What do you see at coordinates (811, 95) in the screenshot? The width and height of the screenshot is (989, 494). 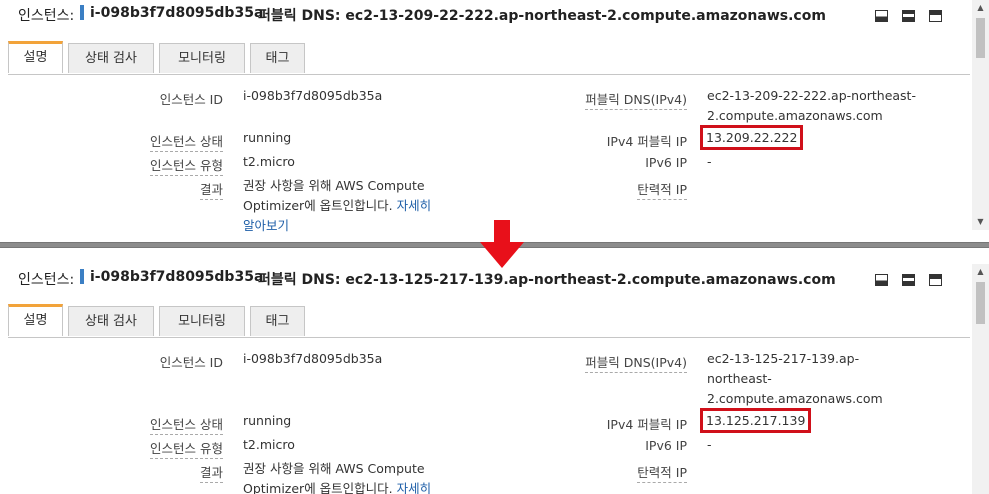 I see `public-dns-line: ec2-13-209-22-222.ap-northeast-` at bounding box center [811, 95].